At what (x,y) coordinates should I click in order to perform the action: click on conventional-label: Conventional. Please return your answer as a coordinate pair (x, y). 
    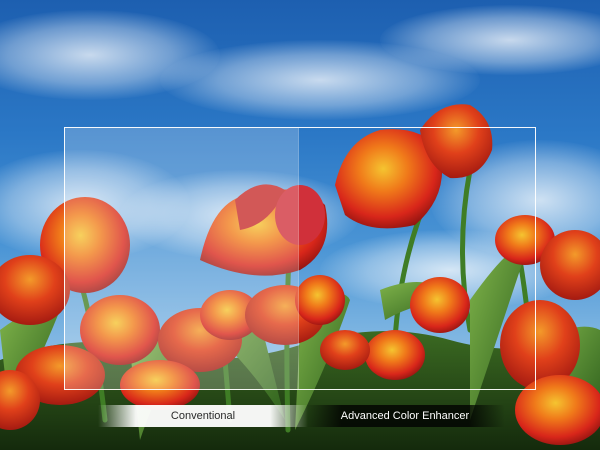
    Looking at the image, I should click on (203, 416).